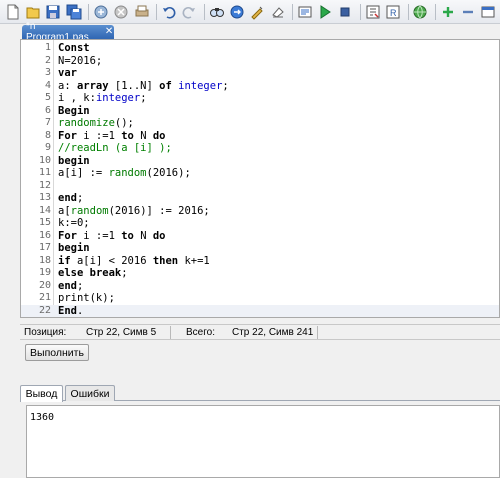 This screenshot has height=478, width=500. I want to click on close-icon: ✕, so click(109, 32).